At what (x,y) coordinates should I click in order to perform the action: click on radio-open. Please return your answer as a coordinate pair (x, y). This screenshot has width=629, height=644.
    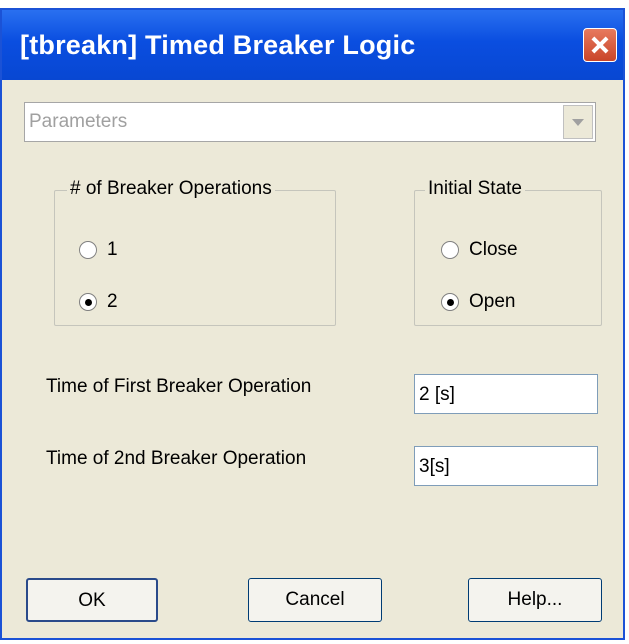
    Looking at the image, I should click on (450, 302).